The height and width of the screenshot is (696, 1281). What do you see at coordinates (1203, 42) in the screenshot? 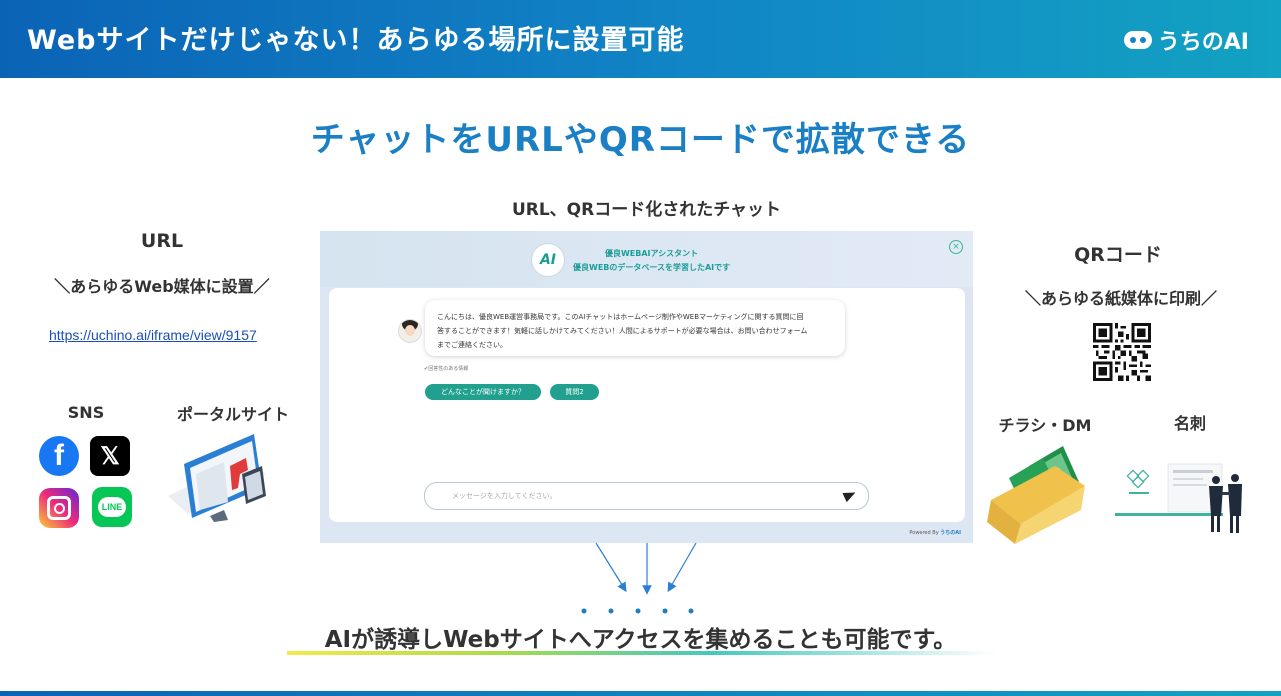
I see `brand-name: うちのAI` at bounding box center [1203, 42].